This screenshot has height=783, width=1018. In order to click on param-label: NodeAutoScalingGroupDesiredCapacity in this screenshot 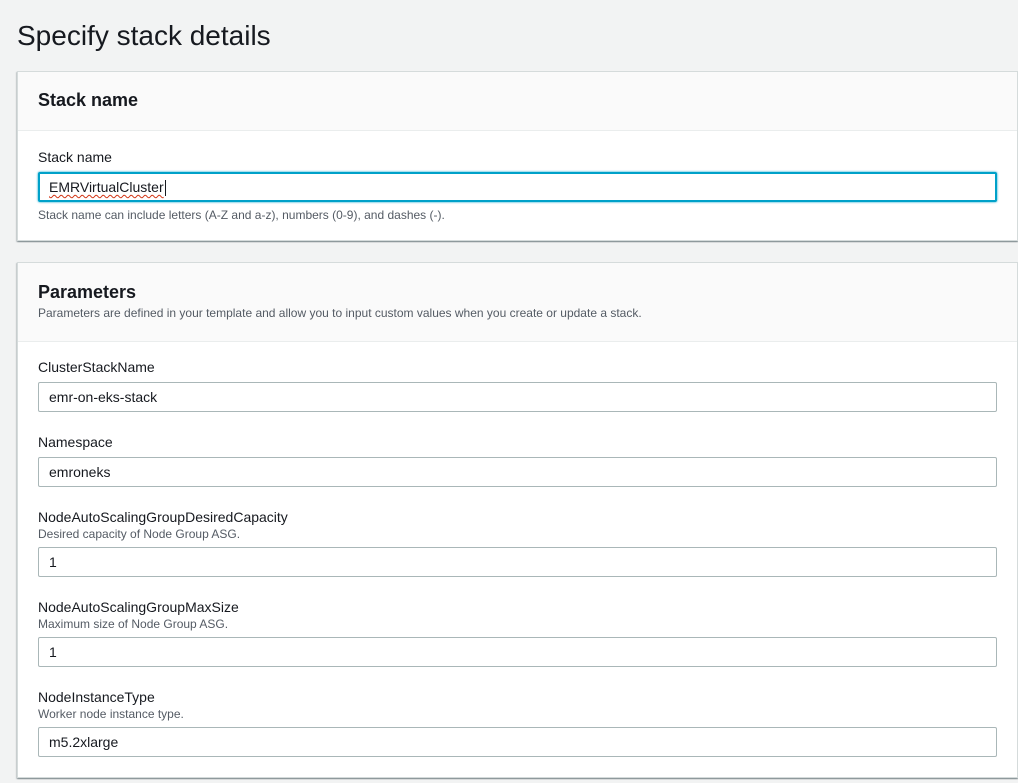, I will do `click(163, 517)`.